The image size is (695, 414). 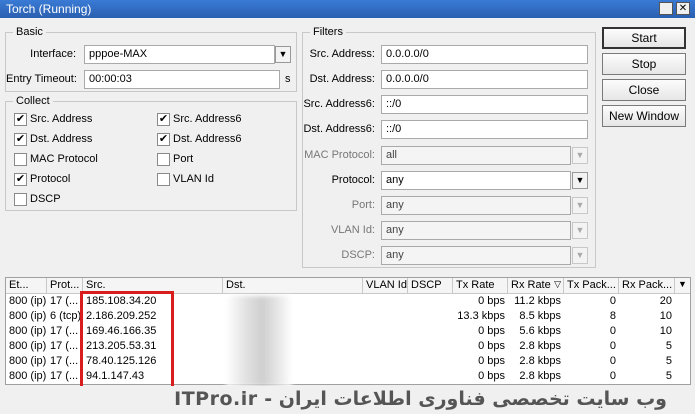 What do you see at coordinates (612, 316) in the screenshot?
I see `row-tx-packets: 8` at bounding box center [612, 316].